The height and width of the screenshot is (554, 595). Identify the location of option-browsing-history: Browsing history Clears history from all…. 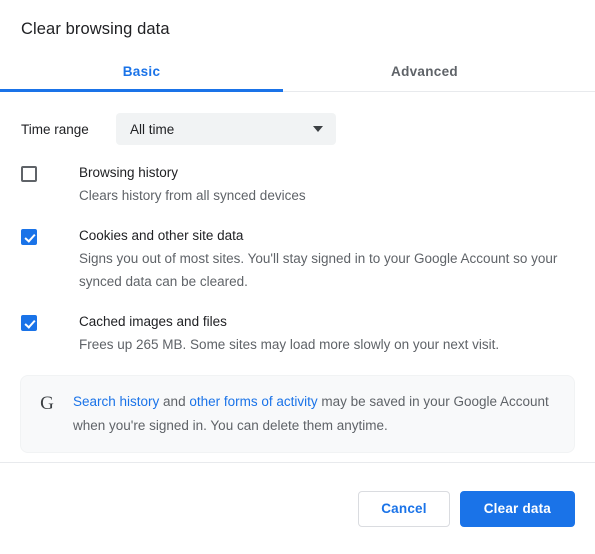
(297, 185).